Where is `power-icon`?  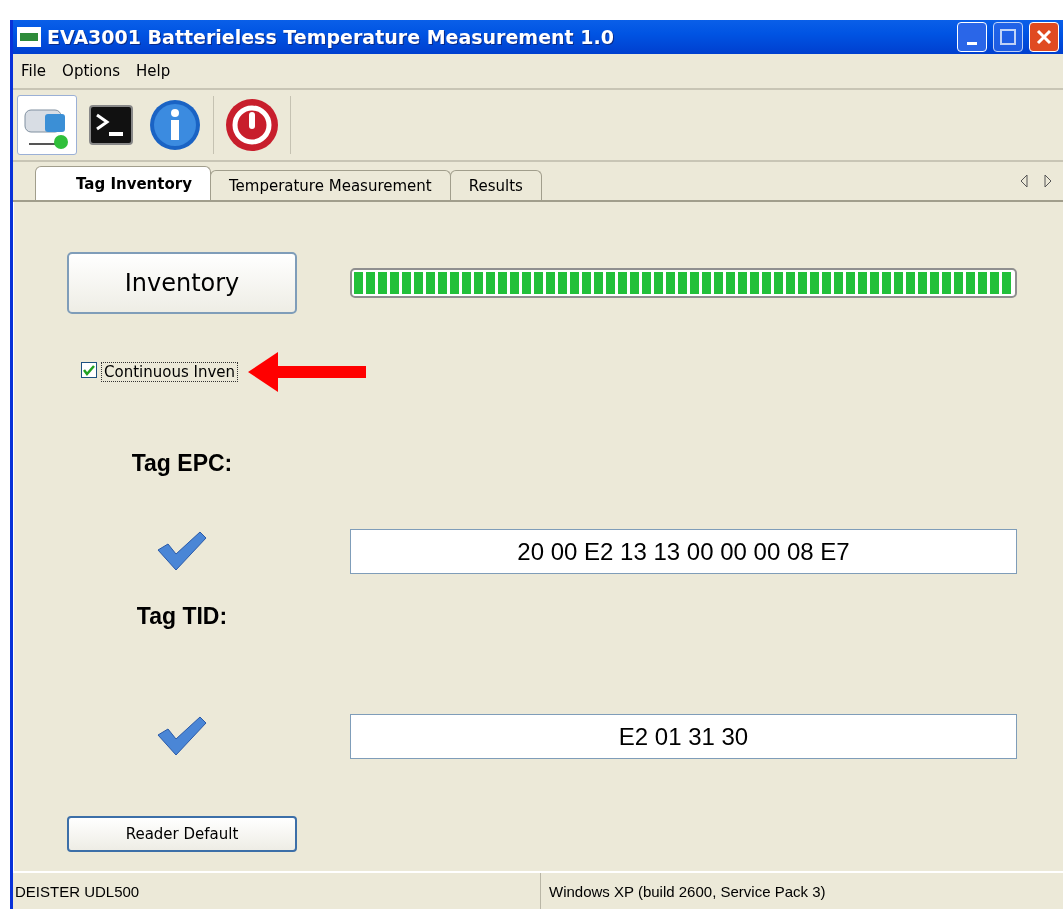
power-icon is located at coordinates (252, 125).